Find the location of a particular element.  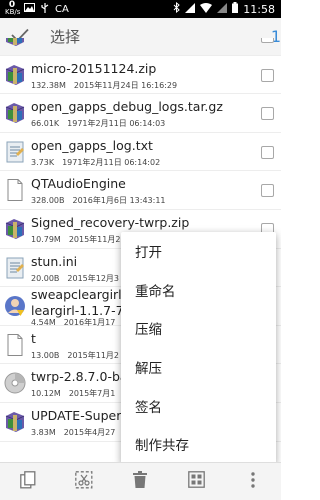

more-button is located at coordinates (253, 482).